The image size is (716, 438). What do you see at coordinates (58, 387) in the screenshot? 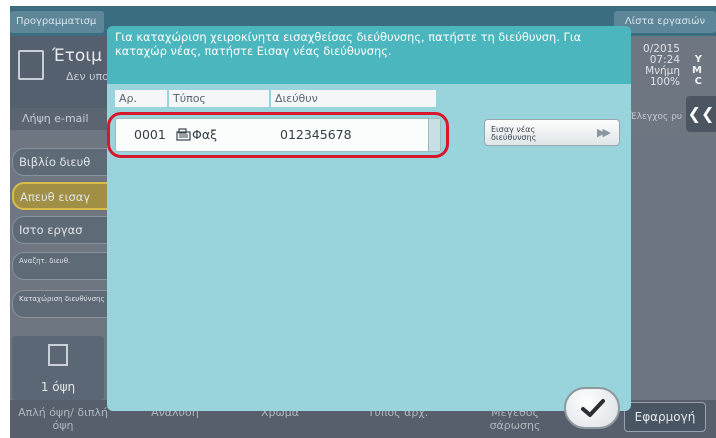
I see `copy-mode-label: 1 όψη` at bounding box center [58, 387].